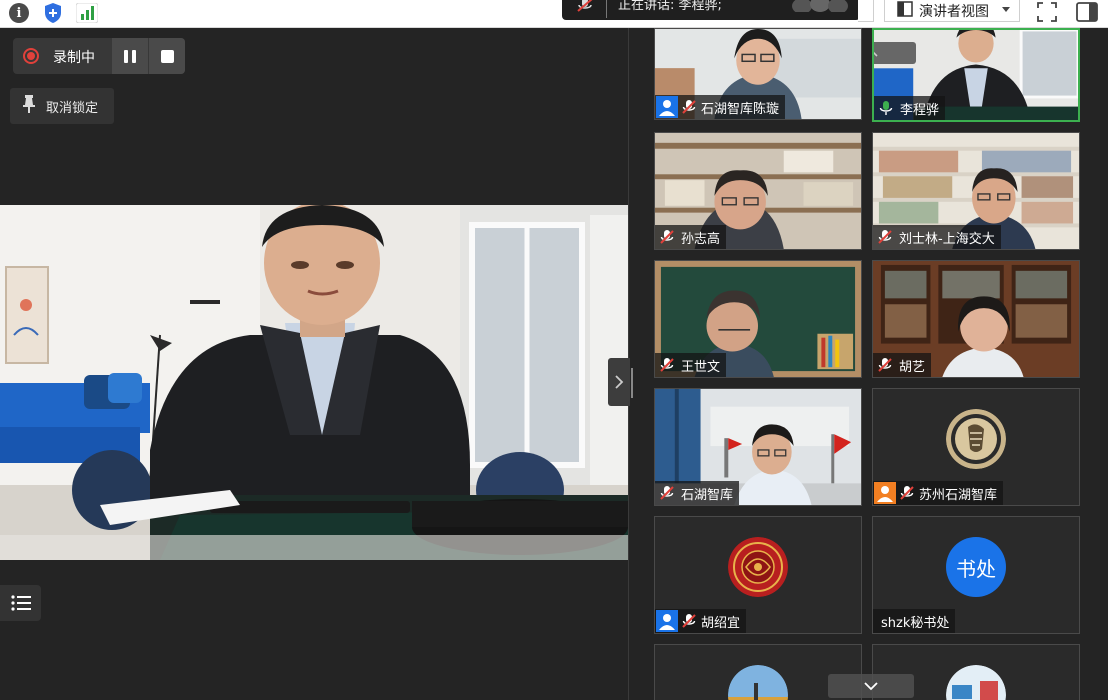 The width and height of the screenshot is (1108, 700). I want to click on list-icon, so click(20, 603).